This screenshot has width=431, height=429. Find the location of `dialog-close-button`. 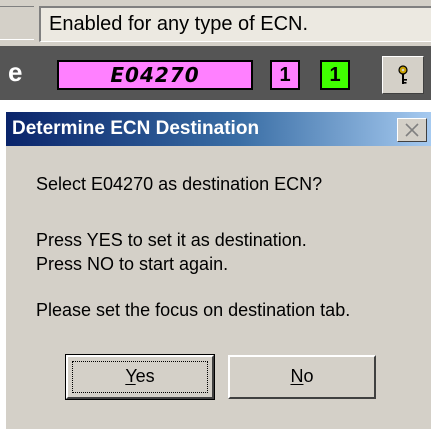

dialog-close-button is located at coordinates (412, 130).